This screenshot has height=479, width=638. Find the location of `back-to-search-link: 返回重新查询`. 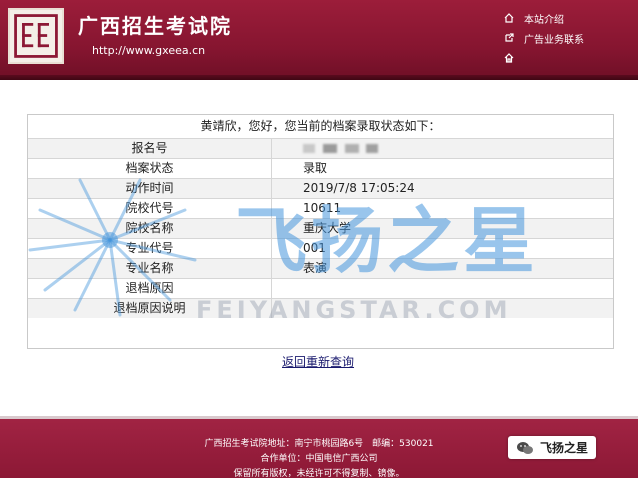

back-to-search-link: 返回重新查询 is located at coordinates (318, 361).